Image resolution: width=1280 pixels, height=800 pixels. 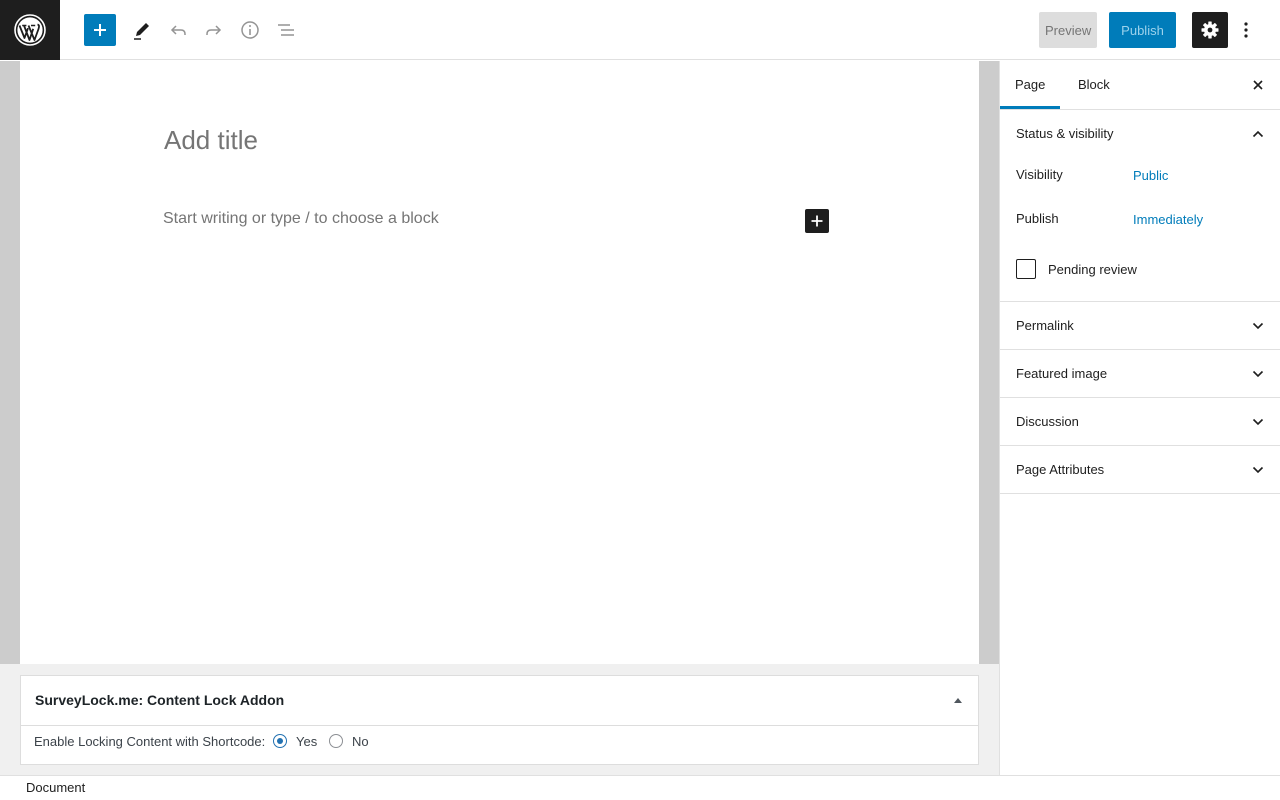 I want to click on gear-icon, so click(x=1210, y=30).